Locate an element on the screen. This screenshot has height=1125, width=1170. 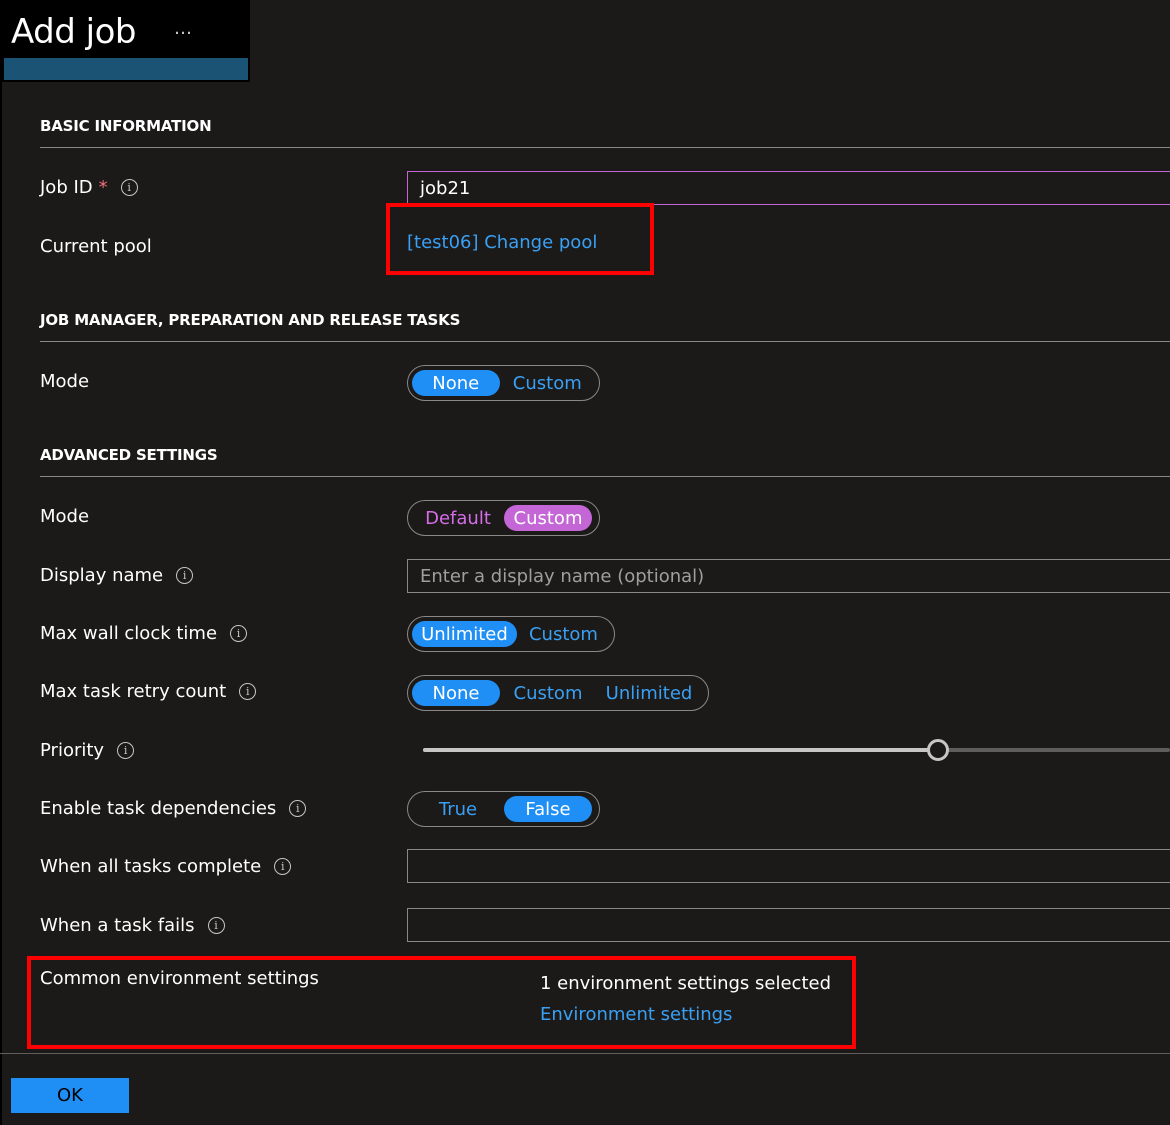
required-marker: * is located at coordinates (103, 187).